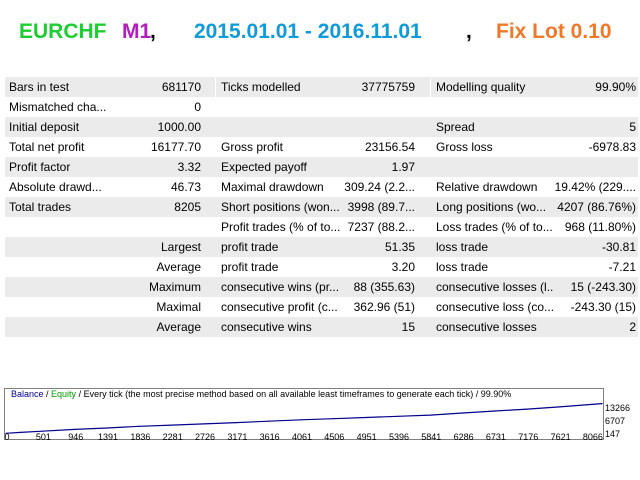  What do you see at coordinates (187, 207) in the screenshot?
I see `total-trades-value: 8205` at bounding box center [187, 207].